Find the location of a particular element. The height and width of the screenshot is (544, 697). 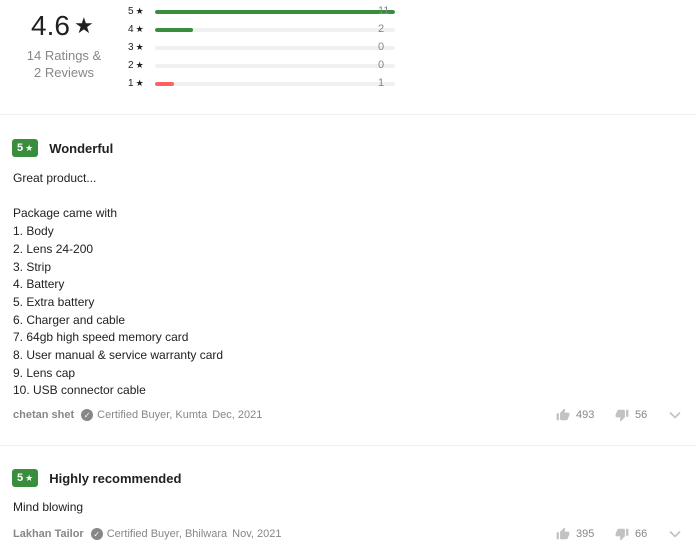

review-date: Nov, 2021 is located at coordinates (257, 534).